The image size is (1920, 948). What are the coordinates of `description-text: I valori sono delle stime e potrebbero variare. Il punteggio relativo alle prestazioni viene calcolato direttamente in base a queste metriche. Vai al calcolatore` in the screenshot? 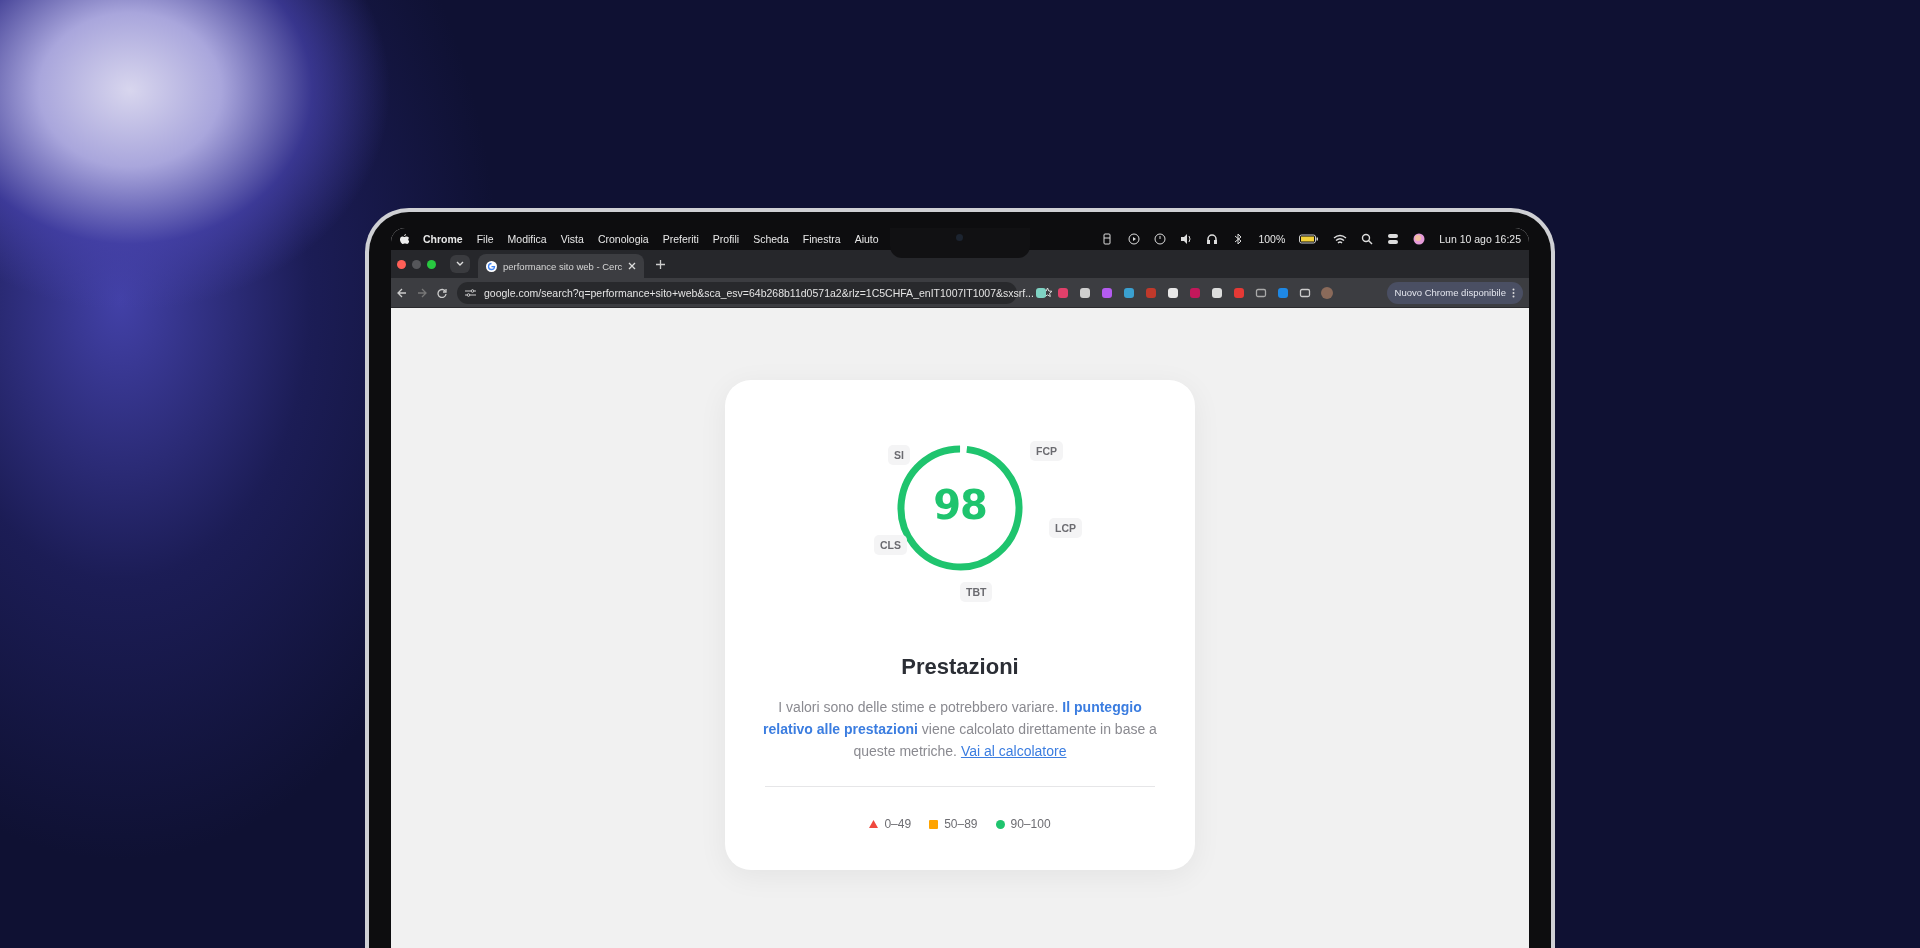 It's located at (960, 729).